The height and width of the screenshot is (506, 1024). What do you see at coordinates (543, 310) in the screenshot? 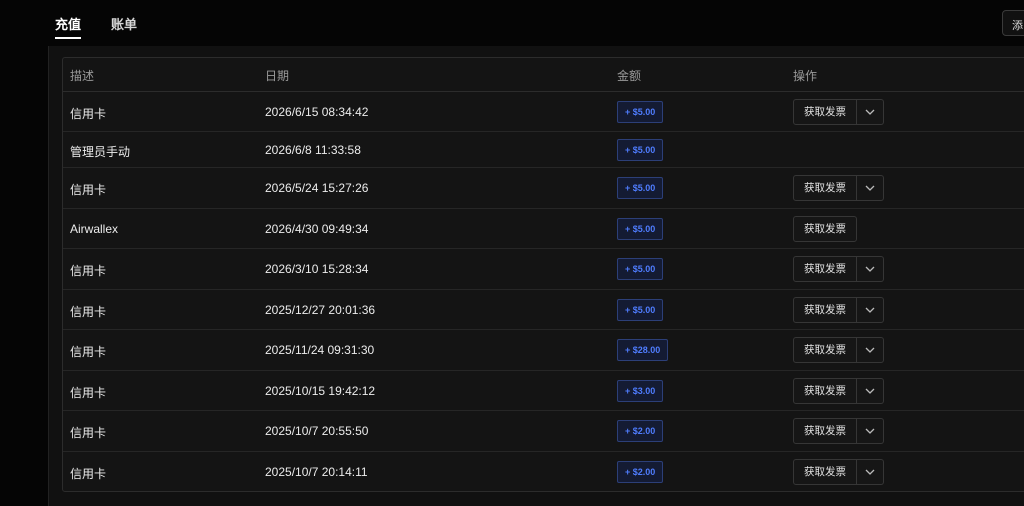
I see `table-row: 信用卡 2025/12/27 20:01:36 + $5.00 获取发票` at bounding box center [543, 310].